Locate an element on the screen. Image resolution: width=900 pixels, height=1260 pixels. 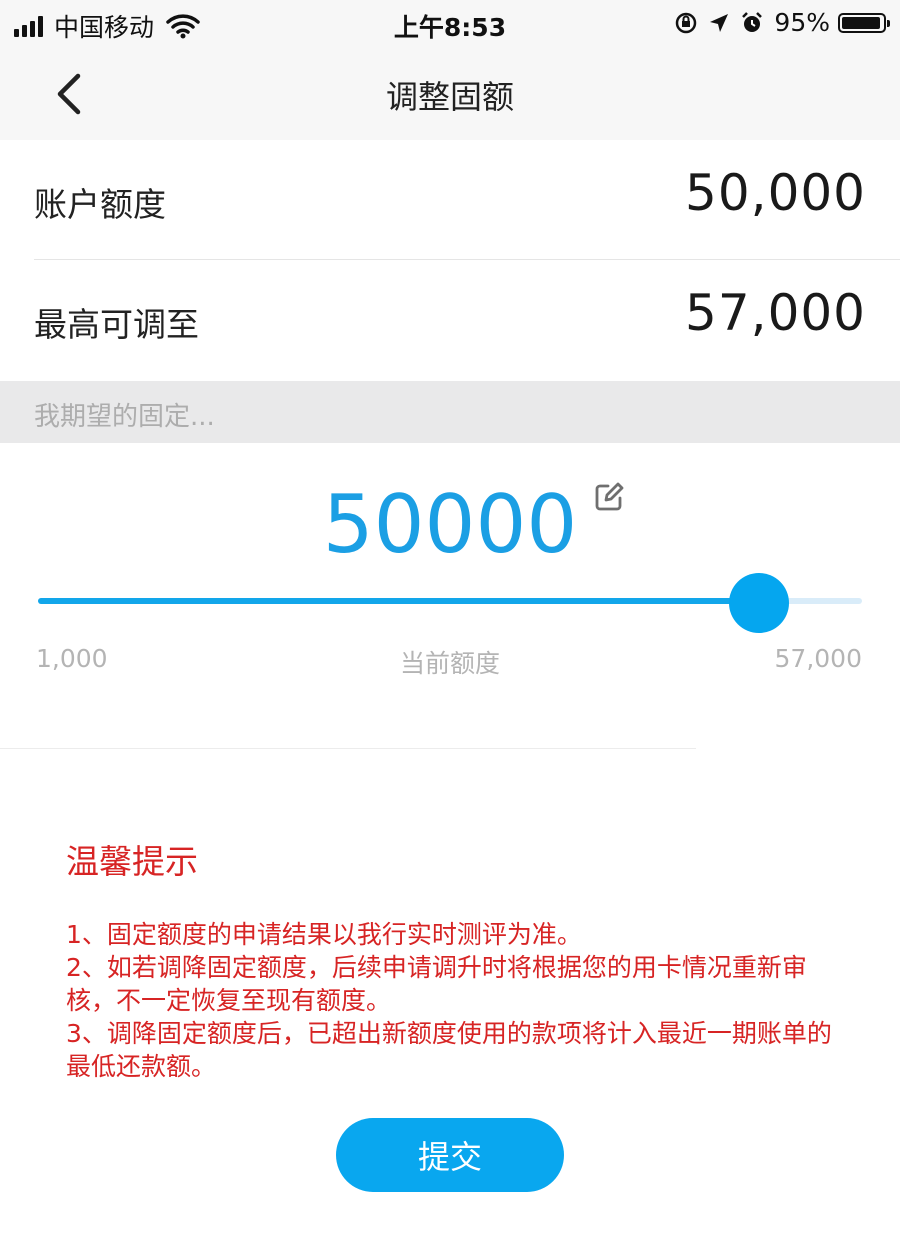
selected-amount: 50000 is located at coordinates (450, 524).